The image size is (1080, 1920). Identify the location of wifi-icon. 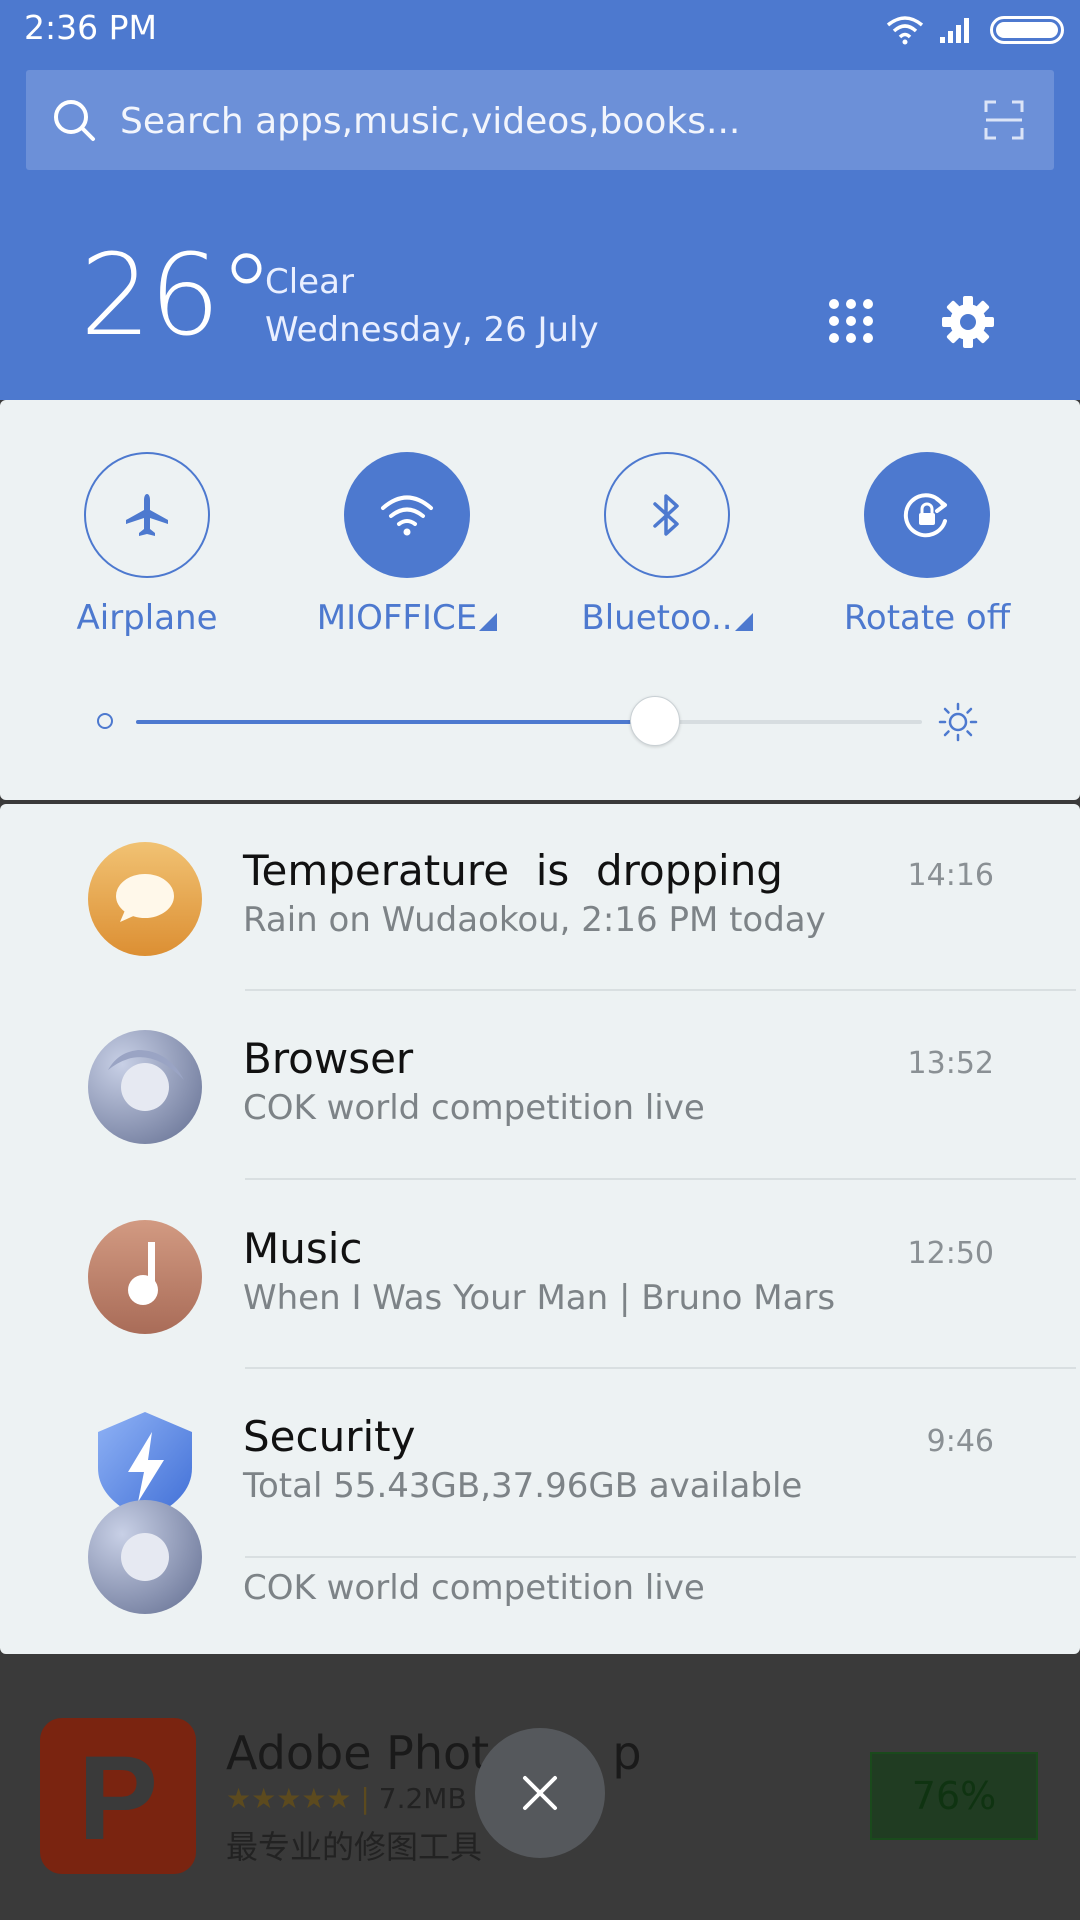
(407, 515).